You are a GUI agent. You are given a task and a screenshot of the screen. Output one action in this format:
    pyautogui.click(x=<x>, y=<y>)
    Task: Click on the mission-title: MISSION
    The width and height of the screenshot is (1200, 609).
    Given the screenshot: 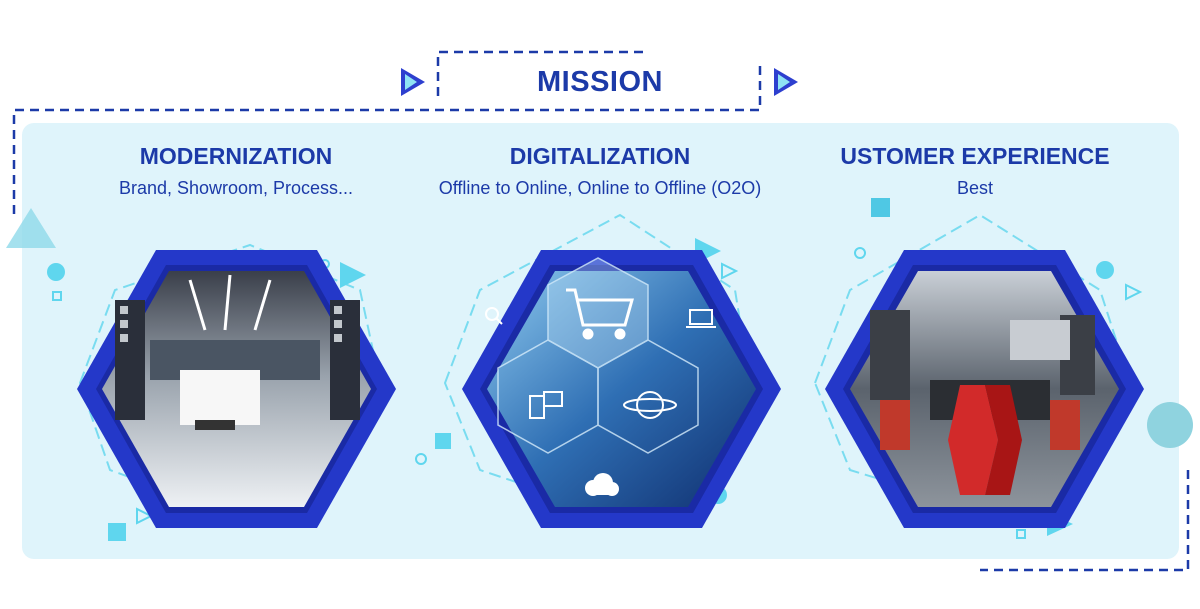 What is the action you would take?
    pyautogui.click(x=600, y=82)
    